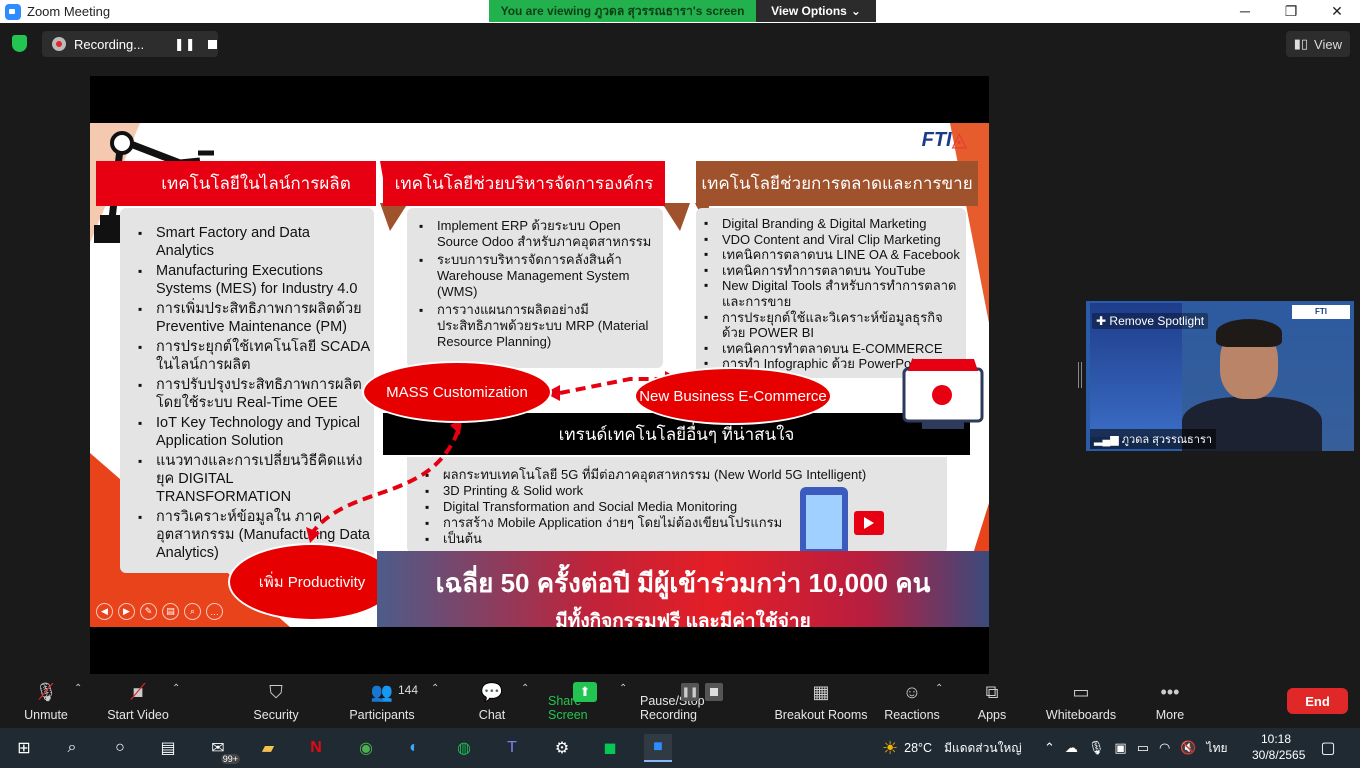 The height and width of the screenshot is (768, 1360). What do you see at coordinates (702, 701) in the screenshot?
I see `pause-stop-recording-button: ❚❚ Pause/Stop Recording` at bounding box center [702, 701].